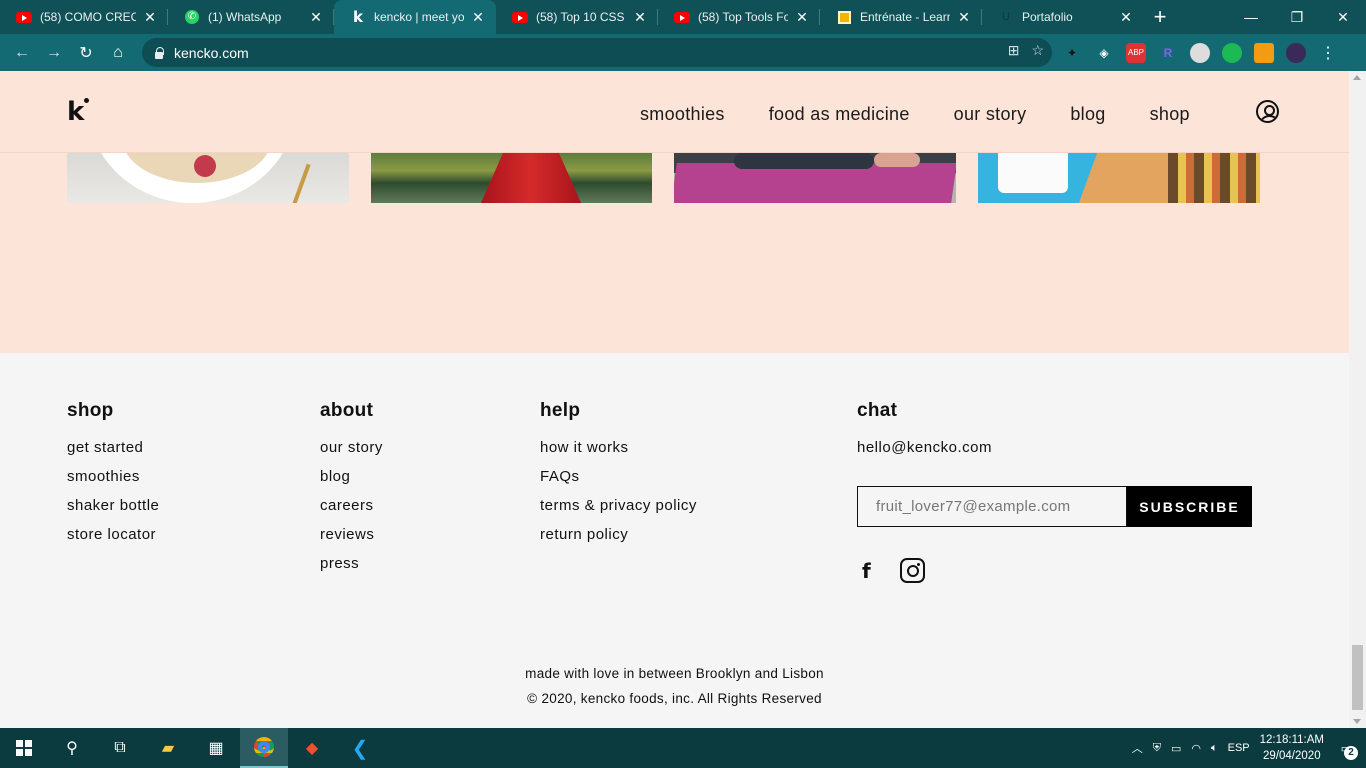  Describe the element at coordinates (1168, 53) in the screenshot. I see `extension-icon: R` at that location.